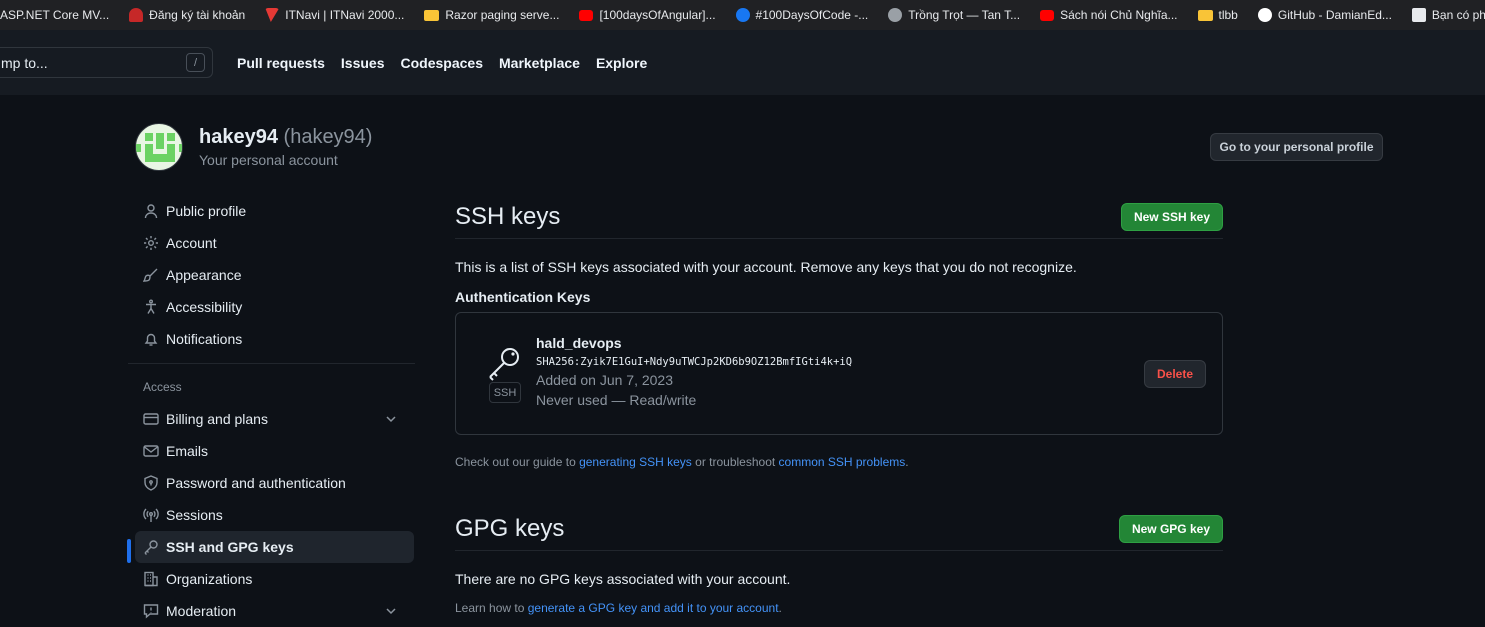 The width and height of the screenshot is (1485, 627). What do you see at coordinates (635, 462) in the screenshot?
I see `generating-ssh-keys-link: generating SSH keys` at bounding box center [635, 462].